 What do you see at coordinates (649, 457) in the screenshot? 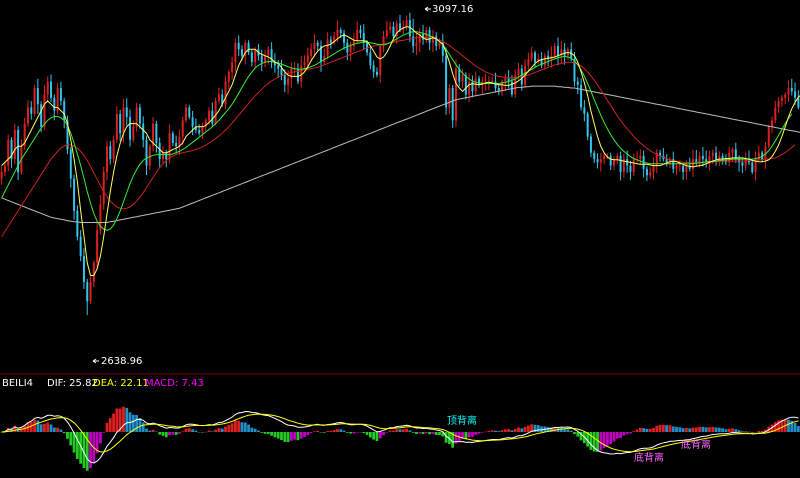
I see `bottom-divergence-label-1: 底背离` at bounding box center [649, 457].